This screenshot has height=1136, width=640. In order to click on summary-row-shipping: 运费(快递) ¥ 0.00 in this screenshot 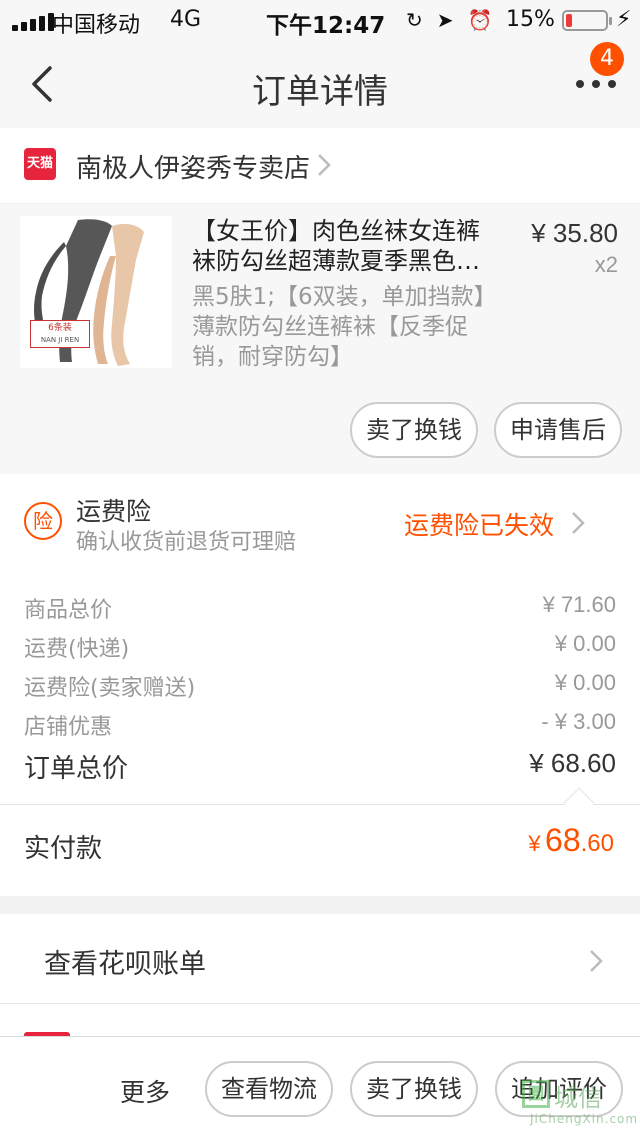, I will do `click(320, 646)`.